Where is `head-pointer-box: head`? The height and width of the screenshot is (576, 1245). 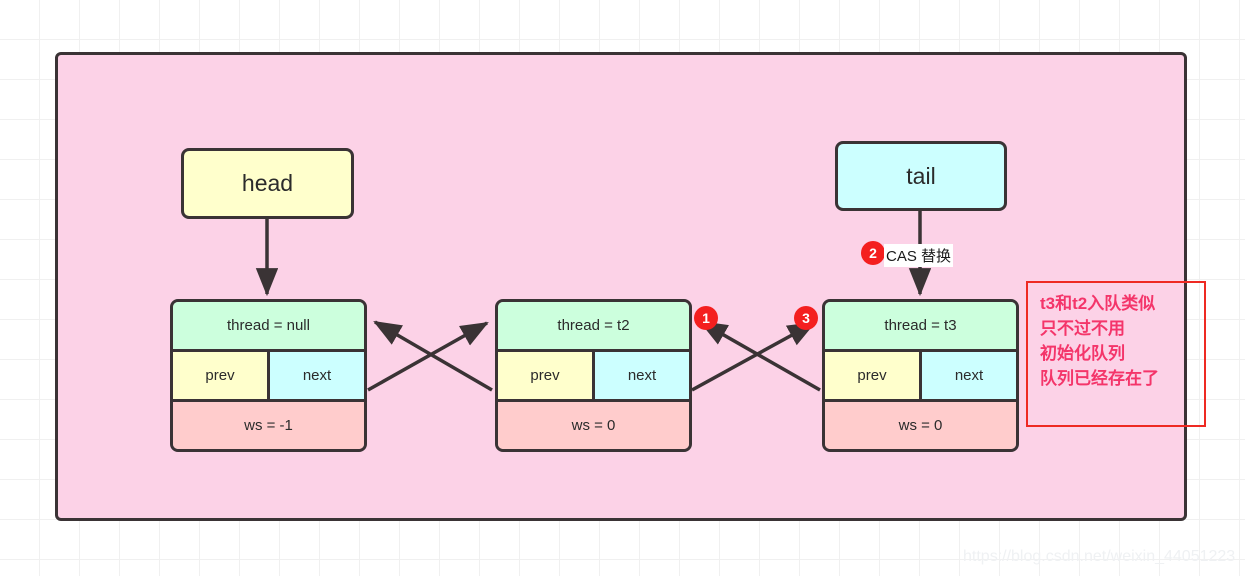 head-pointer-box: head is located at coordinates (267, 183).